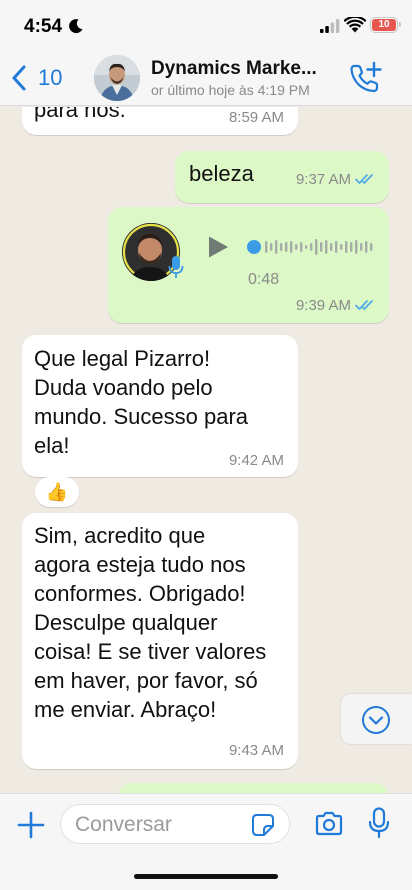 The width and height of the screenshot is (412, 890). What do you see at coordinates (218, 247) in the screenshot?
I see `play-icon` at bounding box center [218, 247].